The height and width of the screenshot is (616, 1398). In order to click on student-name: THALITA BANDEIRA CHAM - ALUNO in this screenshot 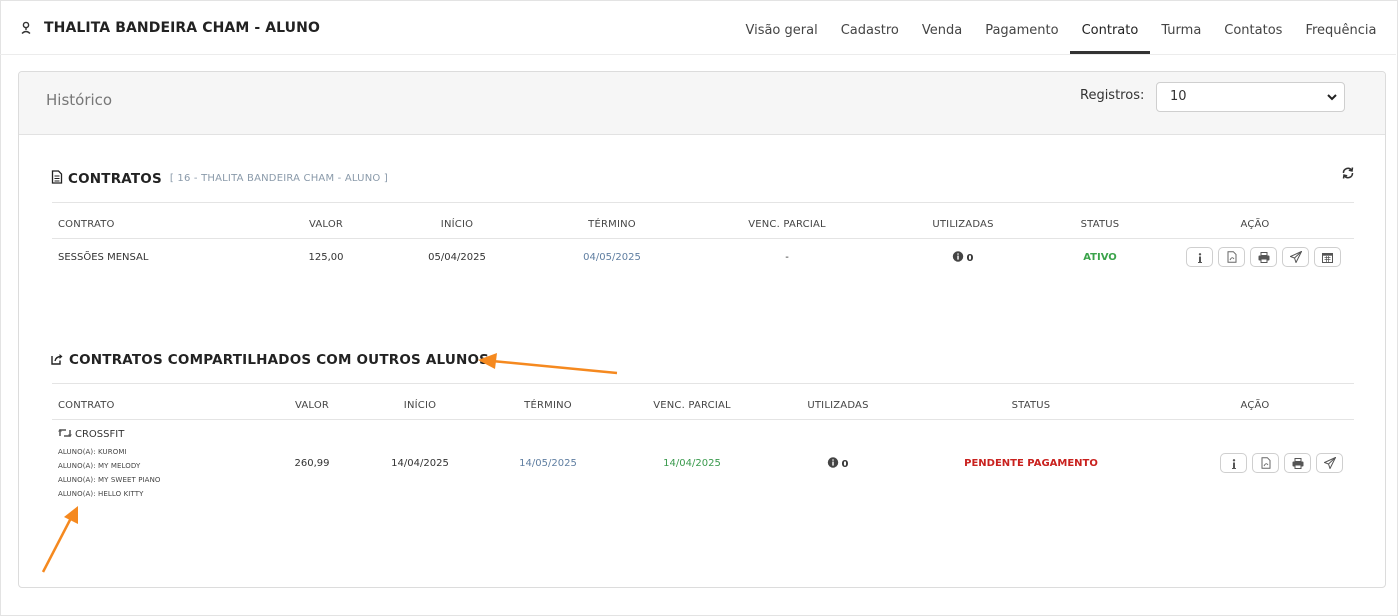, I will do `click(182, 28)`.